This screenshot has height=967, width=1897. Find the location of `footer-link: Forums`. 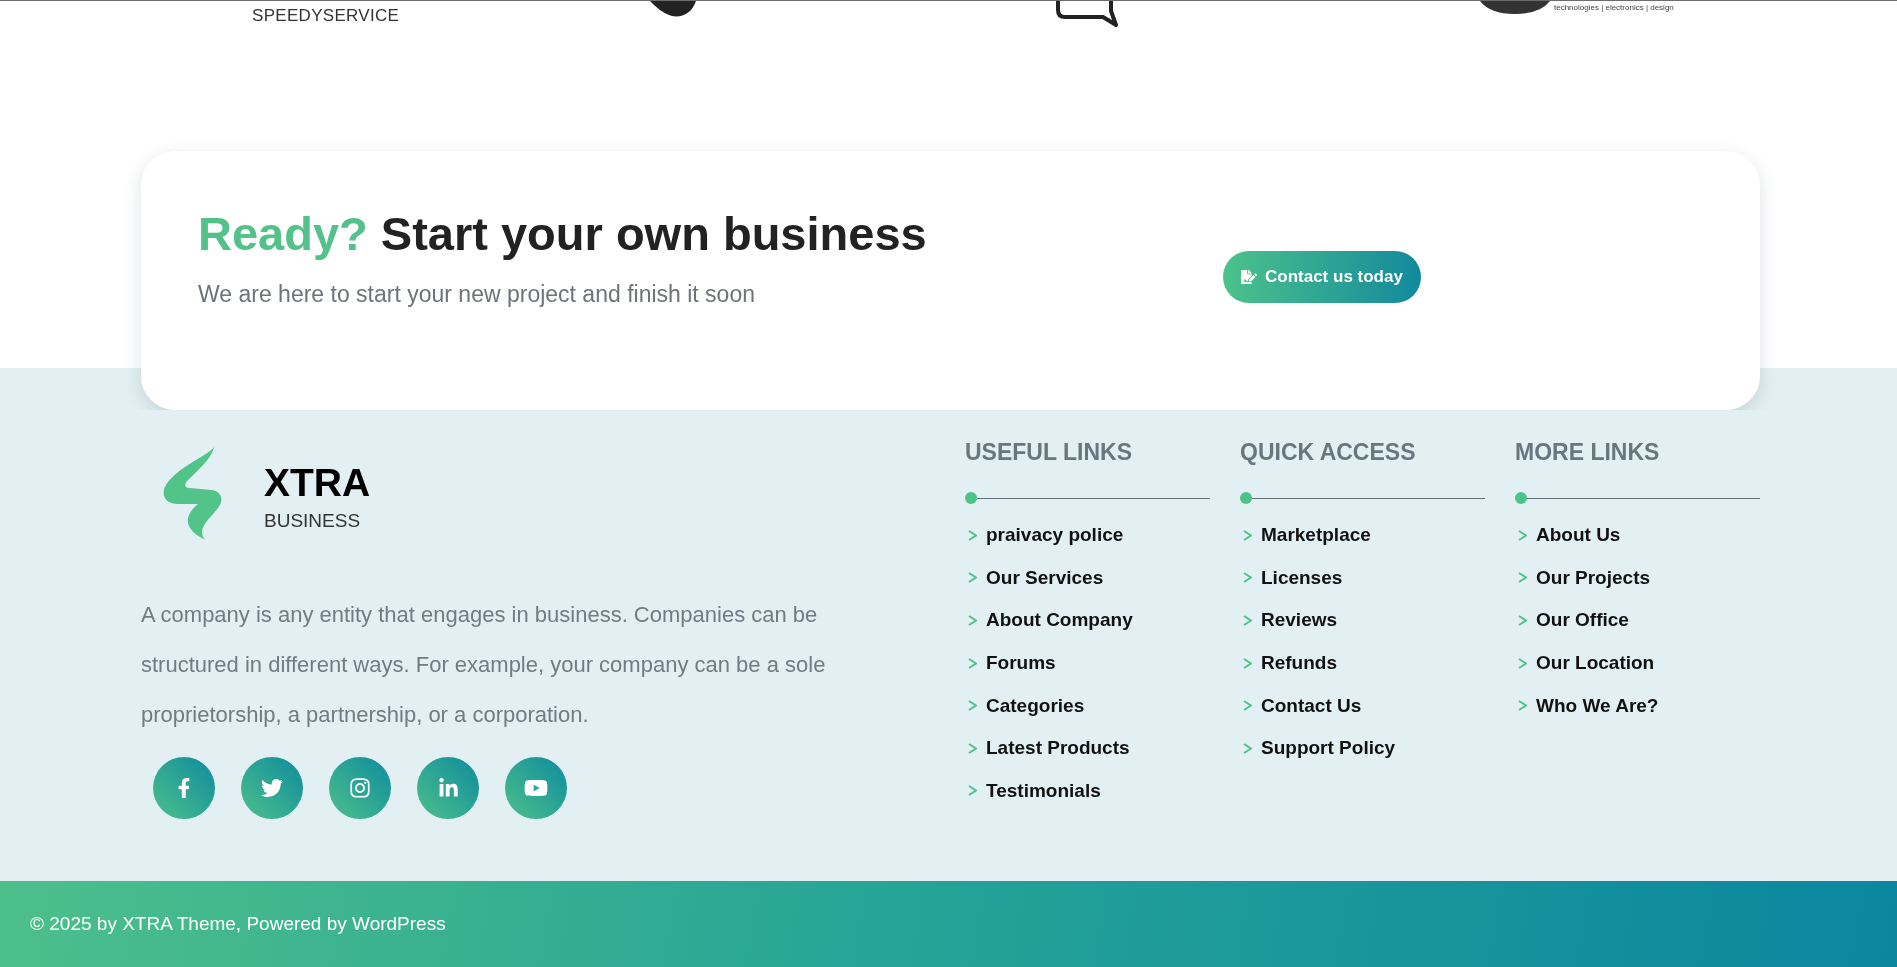

footer-link: Forums is located at coordinates (1010, 663).